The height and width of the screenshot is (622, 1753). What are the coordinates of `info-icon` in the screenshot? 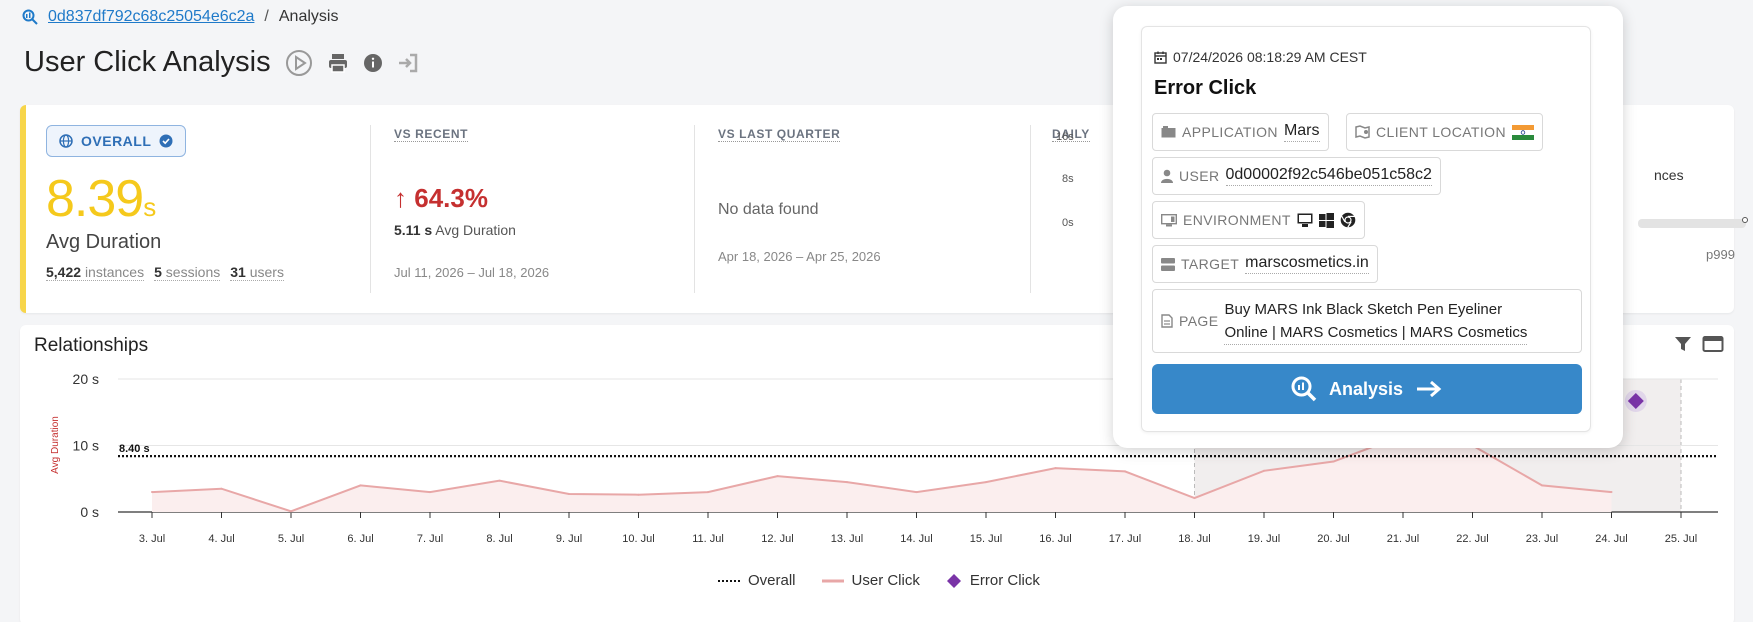 It's located at (372, 62).